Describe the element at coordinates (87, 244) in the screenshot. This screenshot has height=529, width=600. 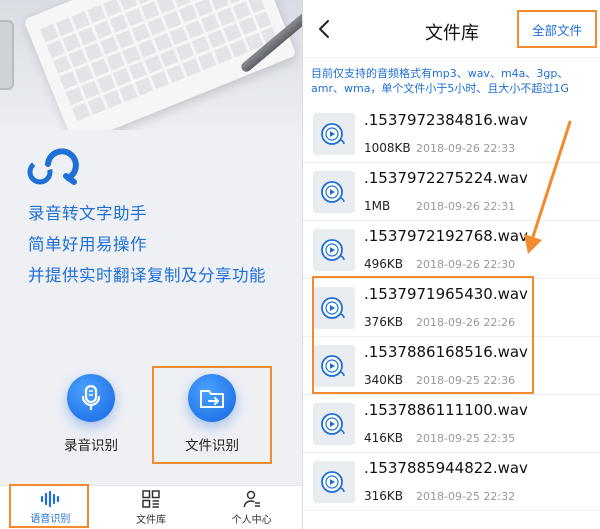
I see `slogan-line-2: 简单好用易操作` at that location.